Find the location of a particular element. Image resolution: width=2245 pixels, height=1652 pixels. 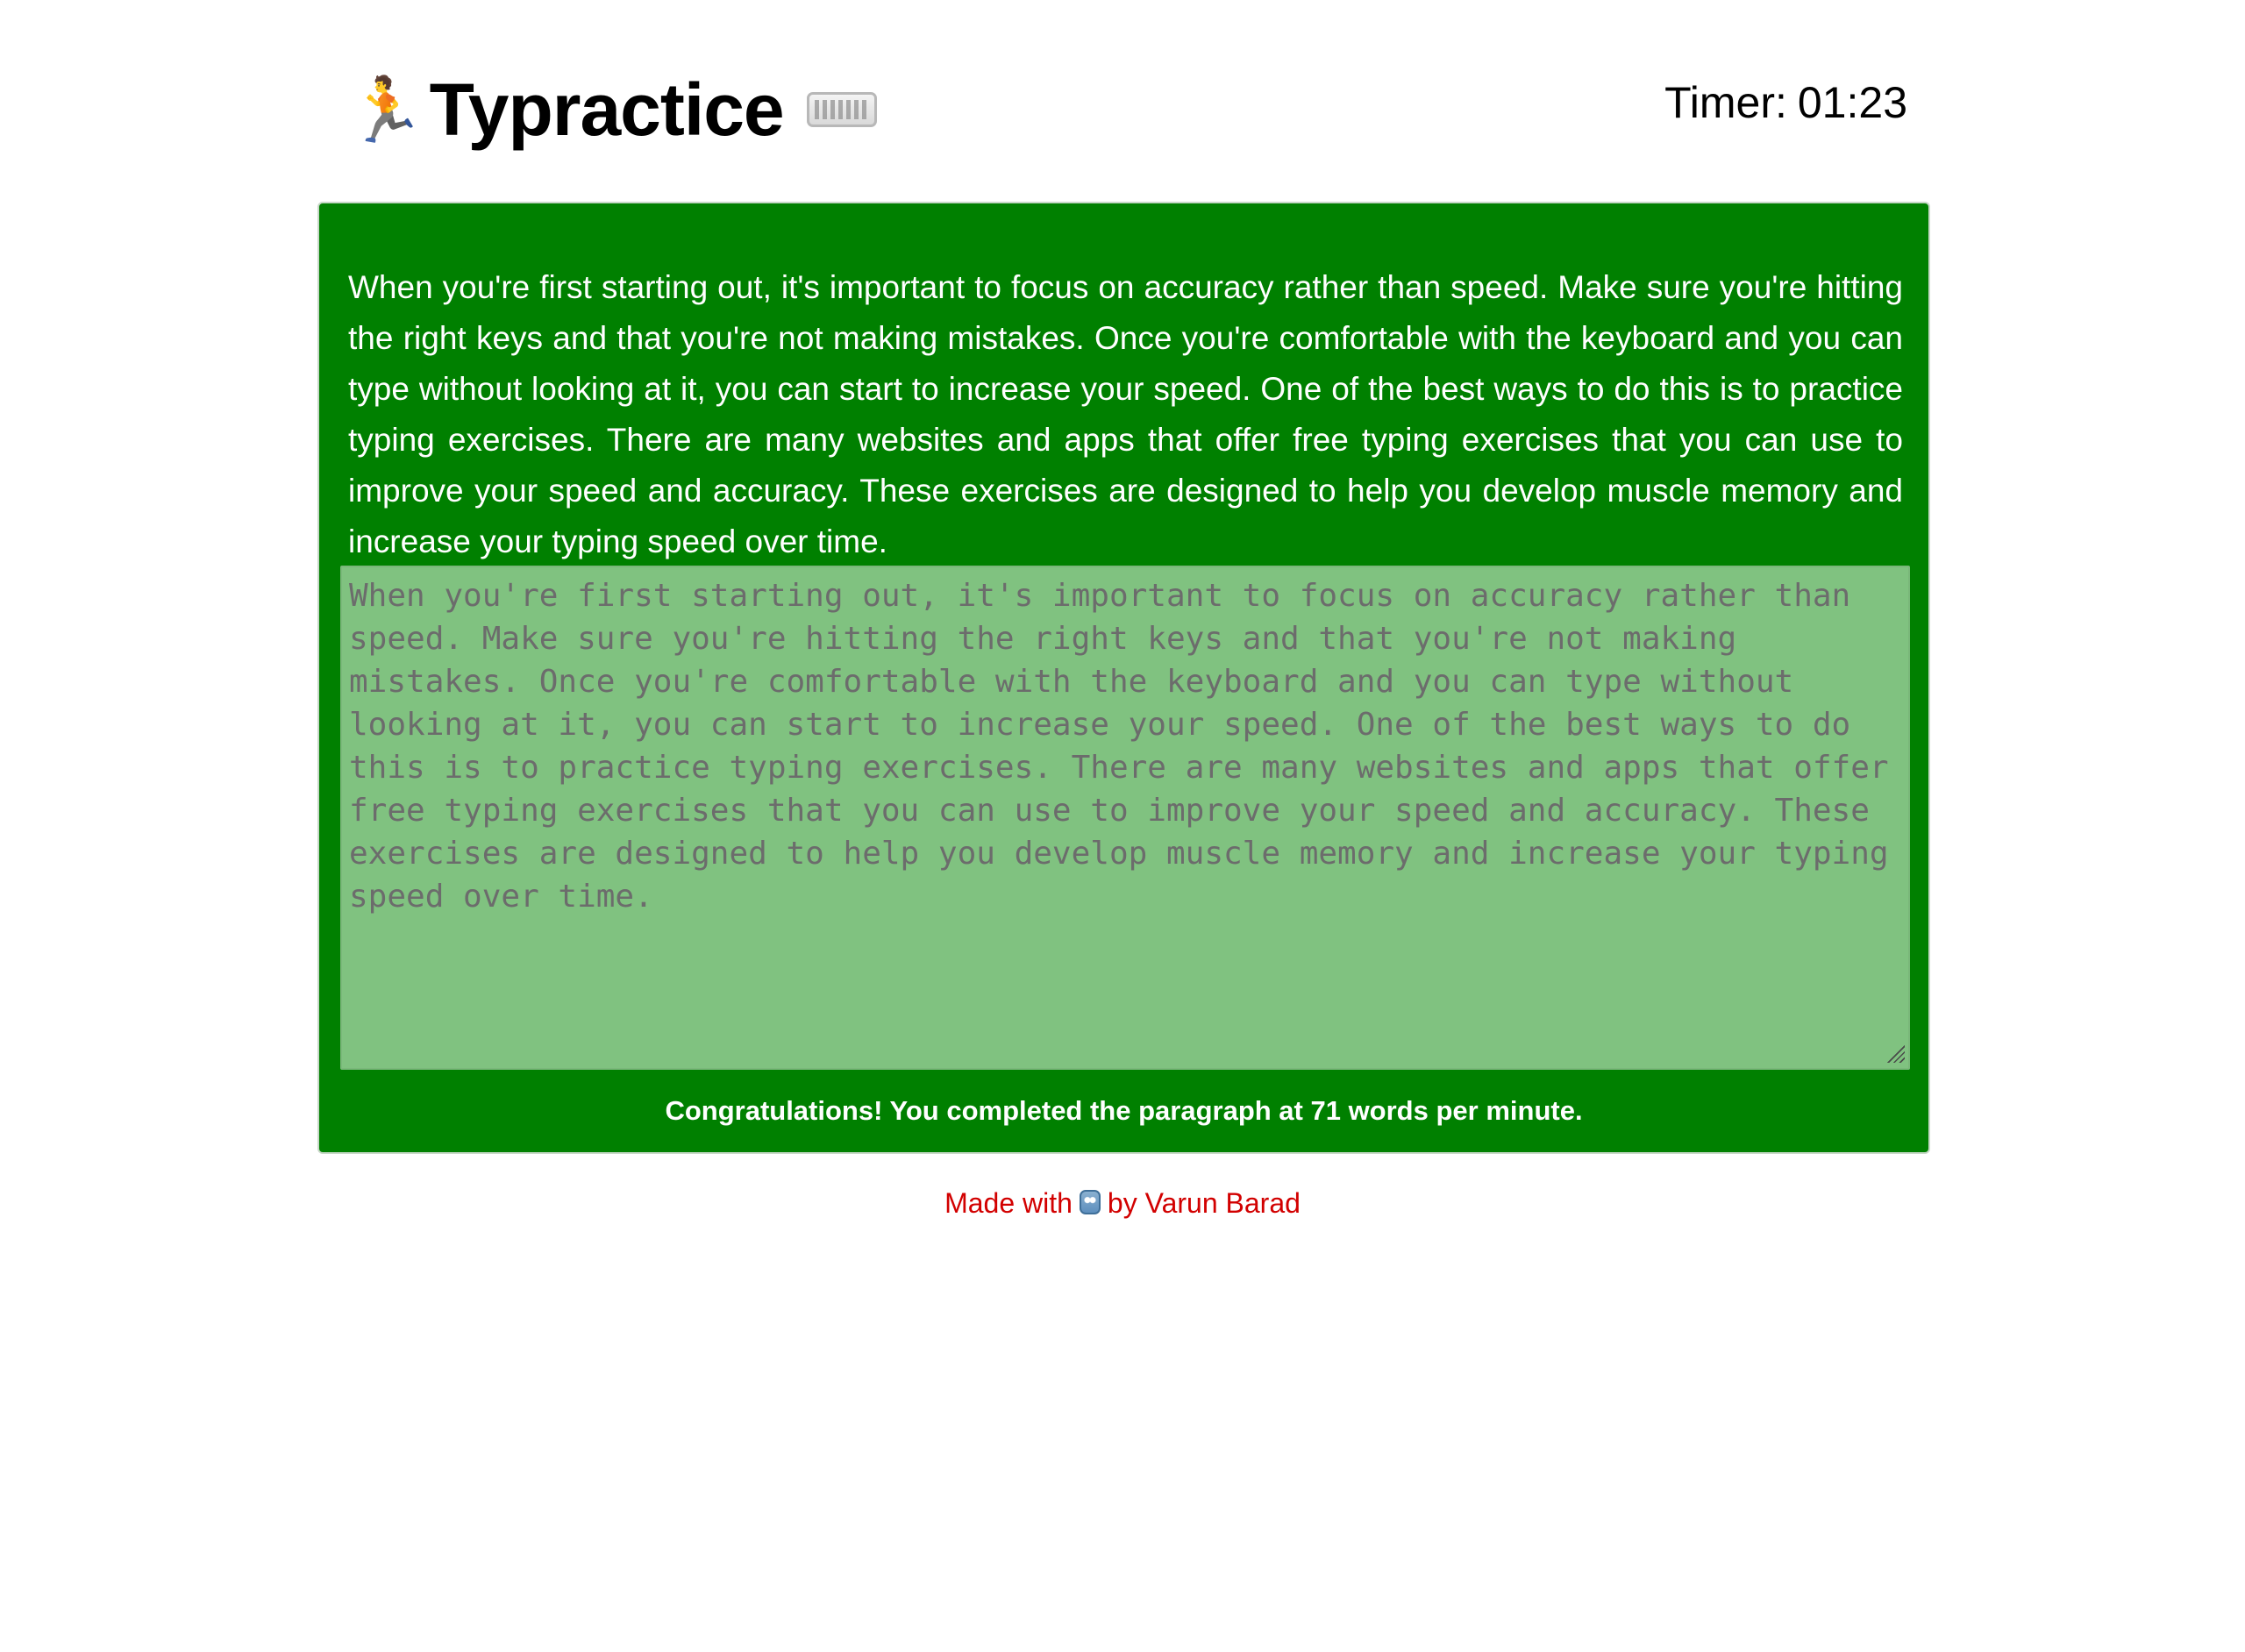

footer: Made with by Varun Barad is located at coordinates (1122, 1203).